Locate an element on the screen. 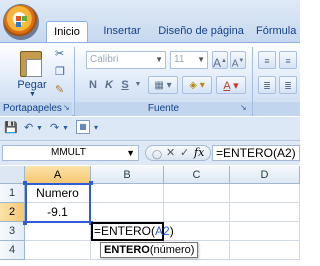  row-header-2: 2 is located at coordinates (12, 212).